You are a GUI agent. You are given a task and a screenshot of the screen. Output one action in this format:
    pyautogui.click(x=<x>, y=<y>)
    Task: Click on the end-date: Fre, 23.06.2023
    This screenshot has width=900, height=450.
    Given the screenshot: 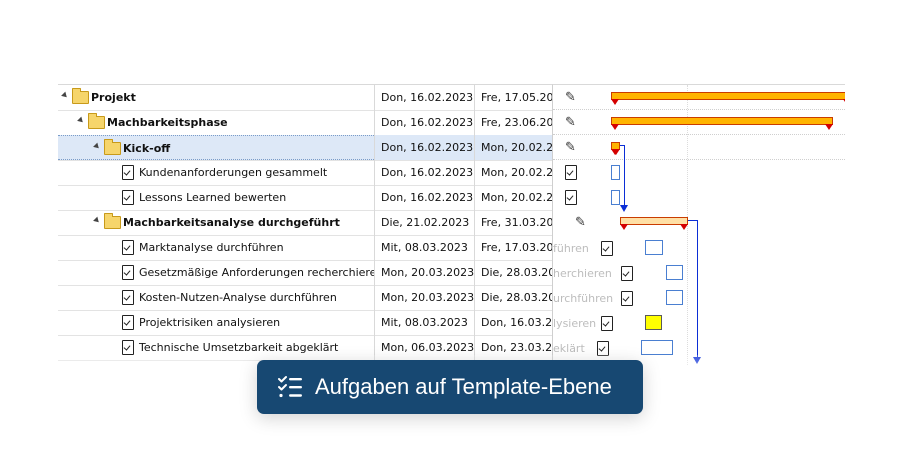 What is the action you would take?
    pyautogui.click(x=517, y=122)
    